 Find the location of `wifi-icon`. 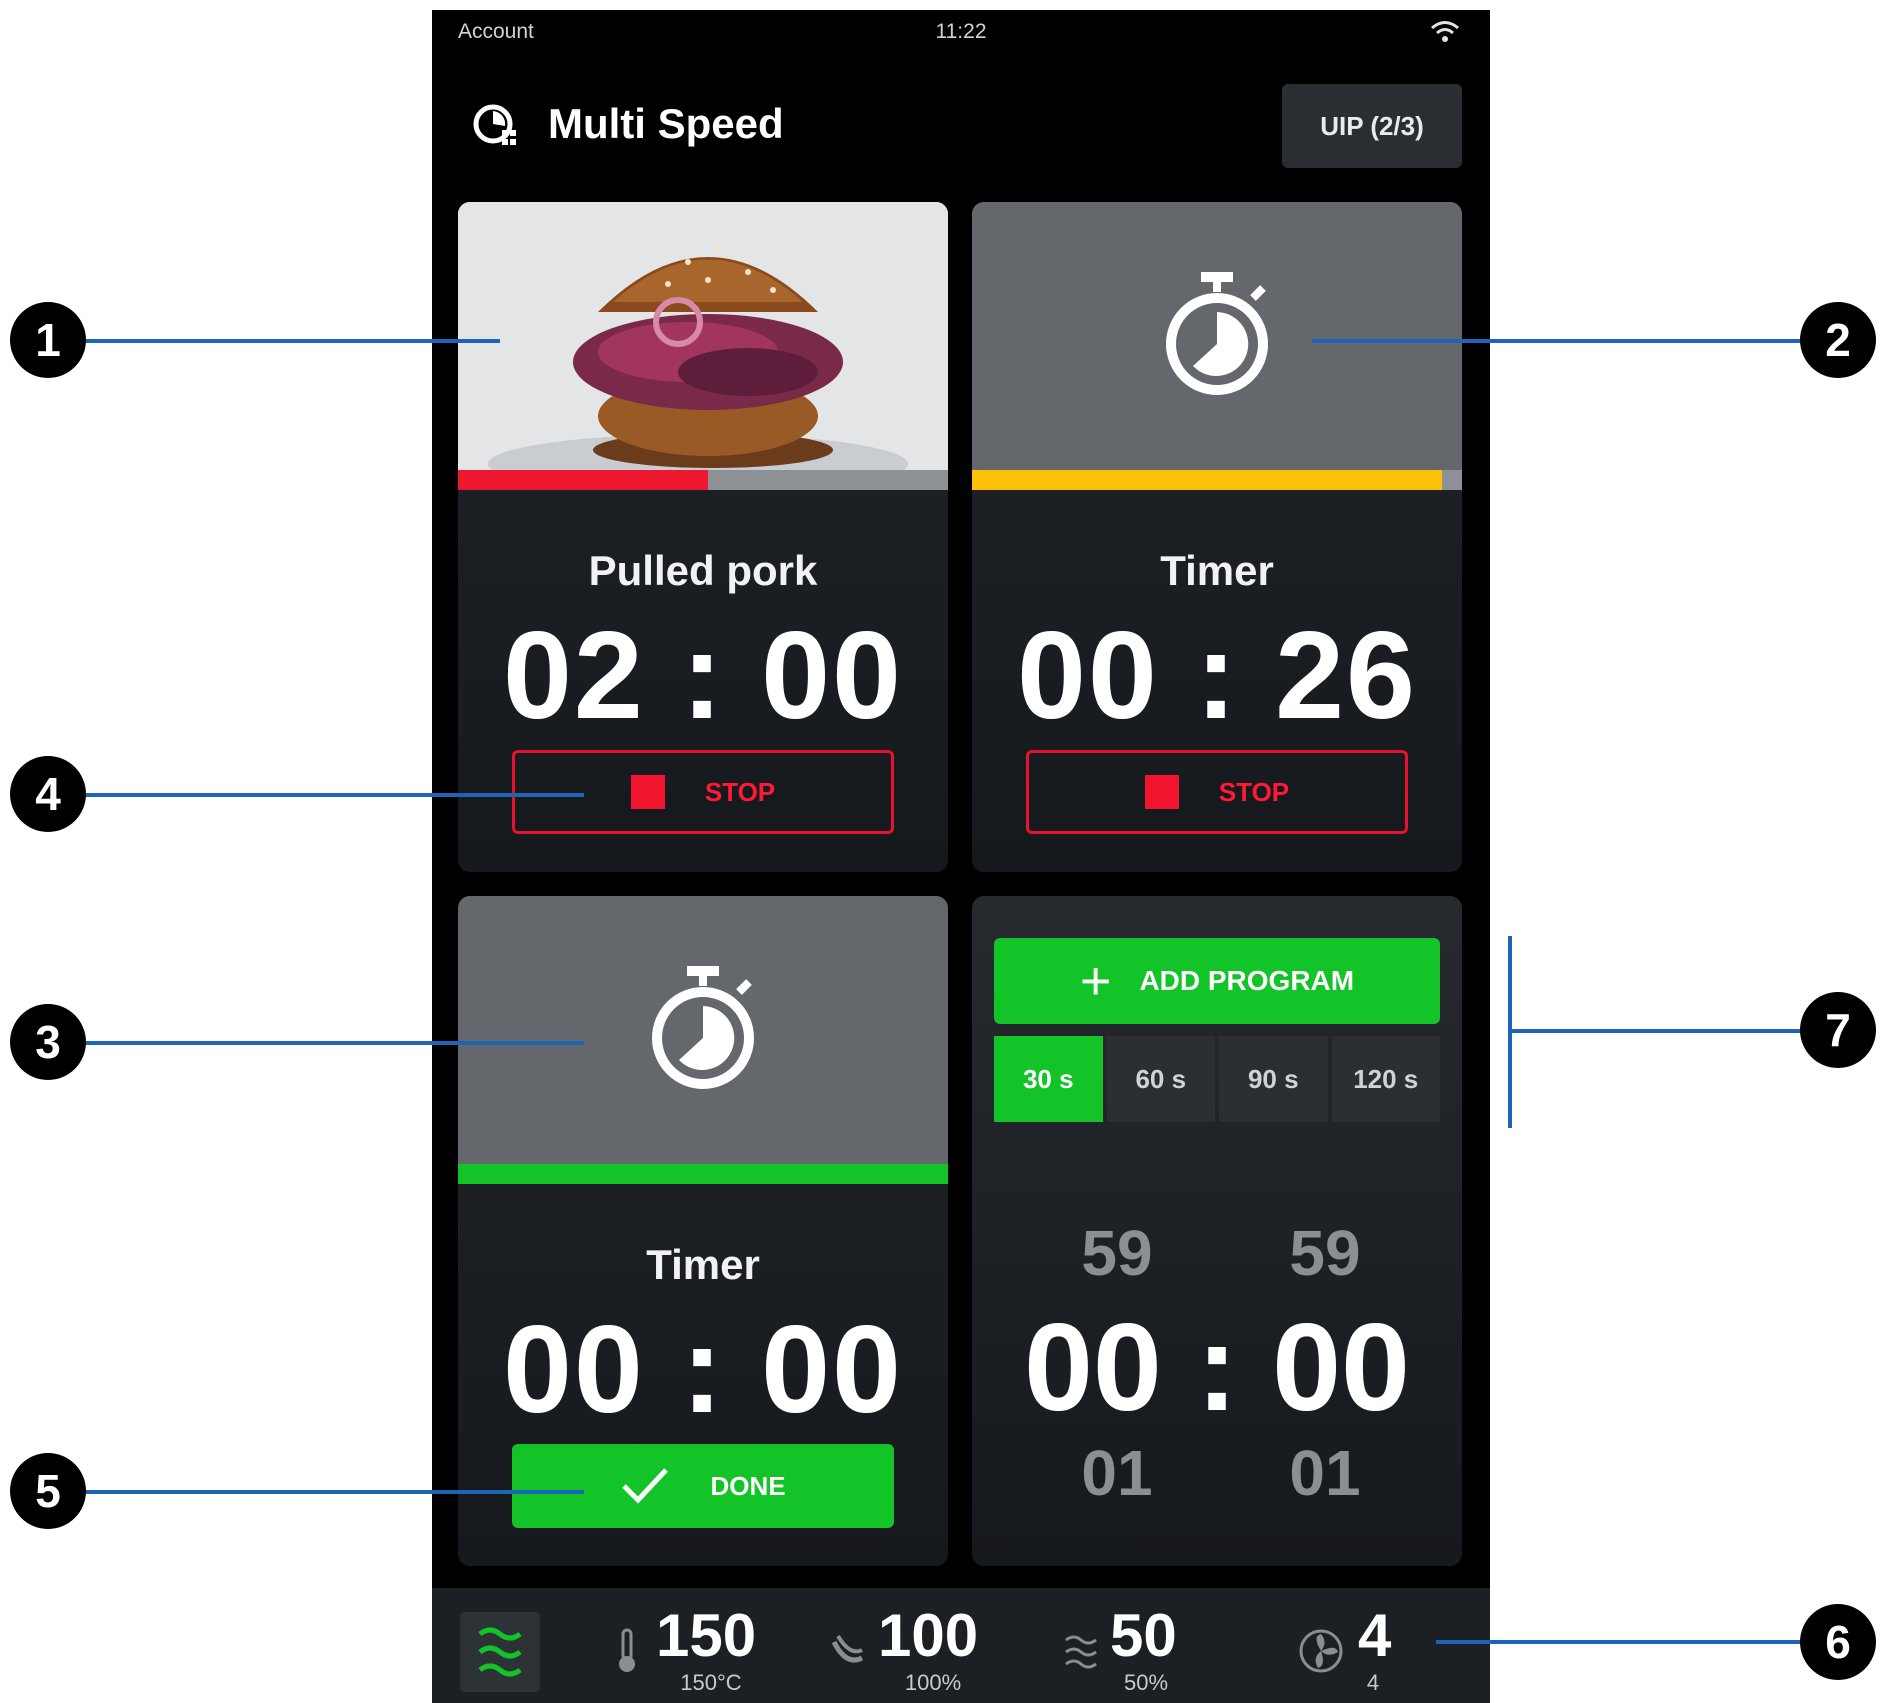

wifi-icon is located at coordinates (1445, 31).